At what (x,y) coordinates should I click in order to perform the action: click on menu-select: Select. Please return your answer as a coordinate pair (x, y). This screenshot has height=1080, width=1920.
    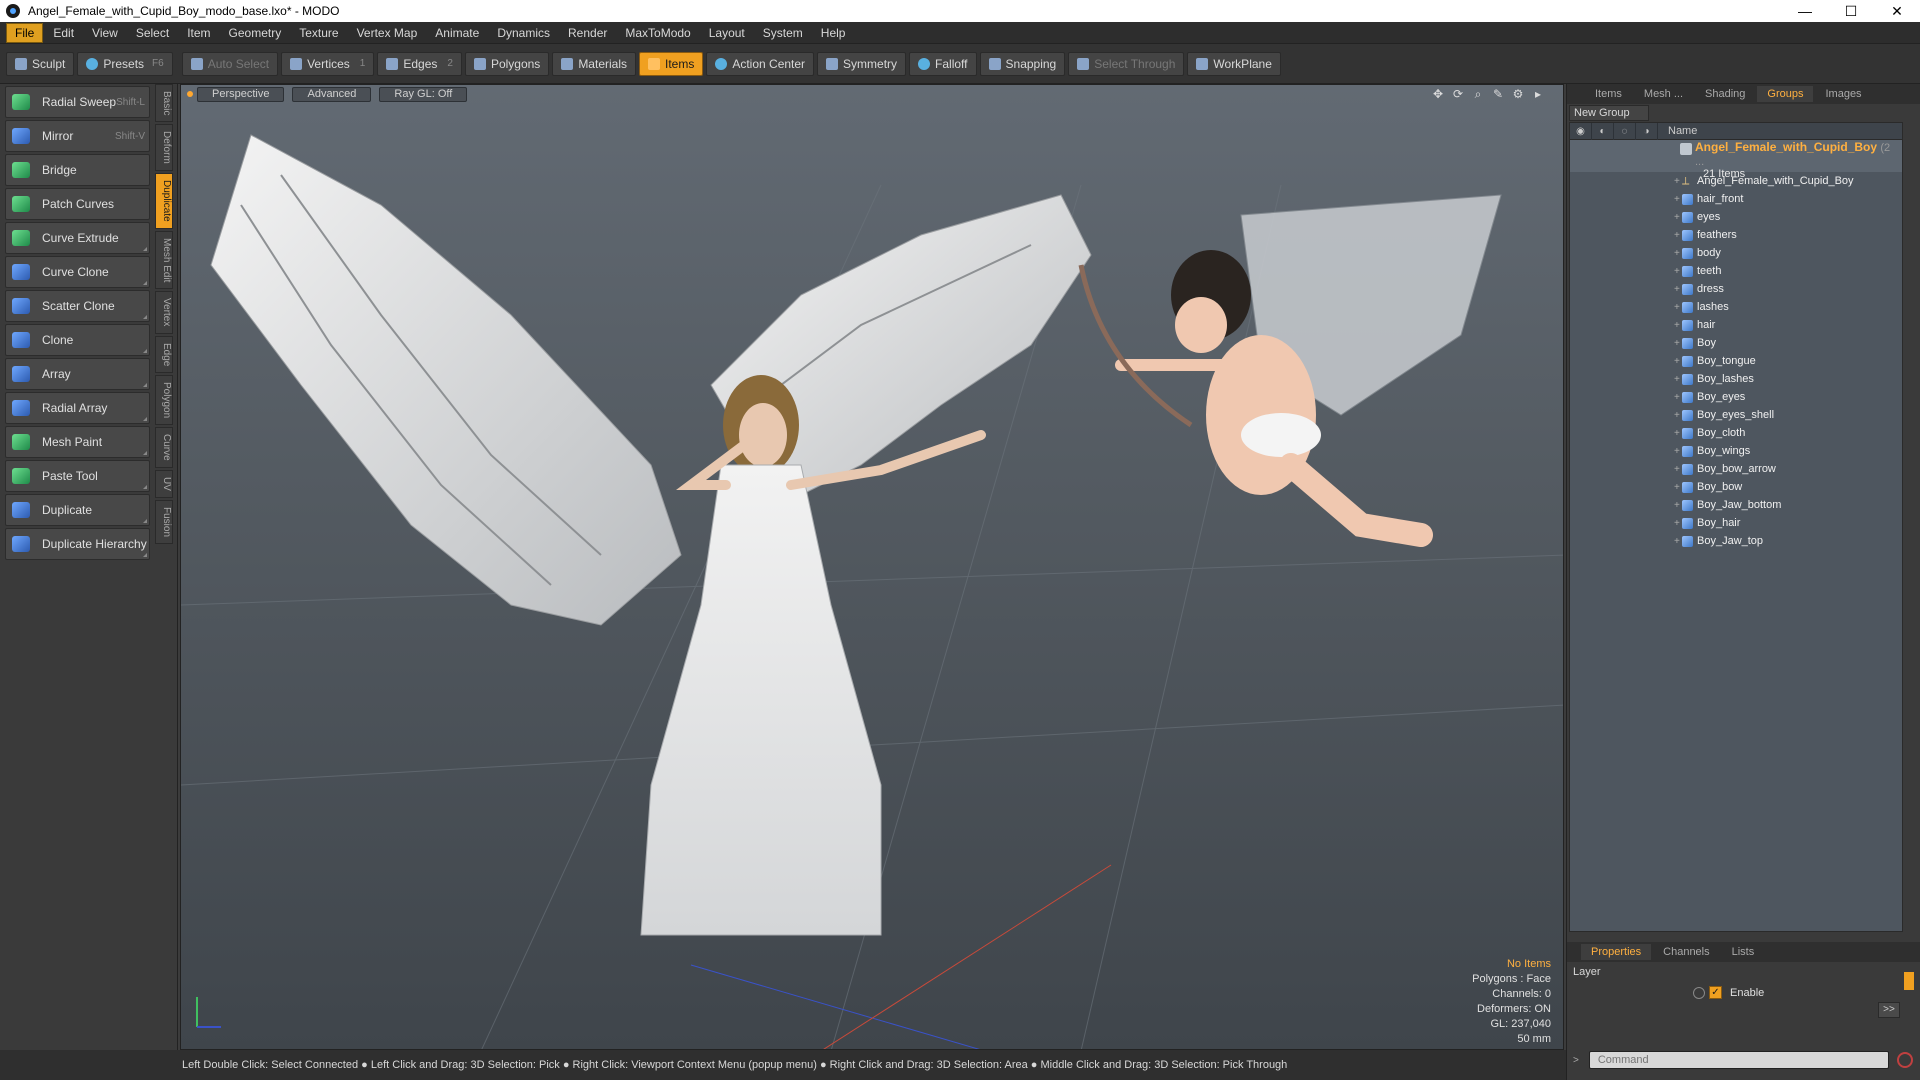
    Looking at the image, I should click on (152, 33).